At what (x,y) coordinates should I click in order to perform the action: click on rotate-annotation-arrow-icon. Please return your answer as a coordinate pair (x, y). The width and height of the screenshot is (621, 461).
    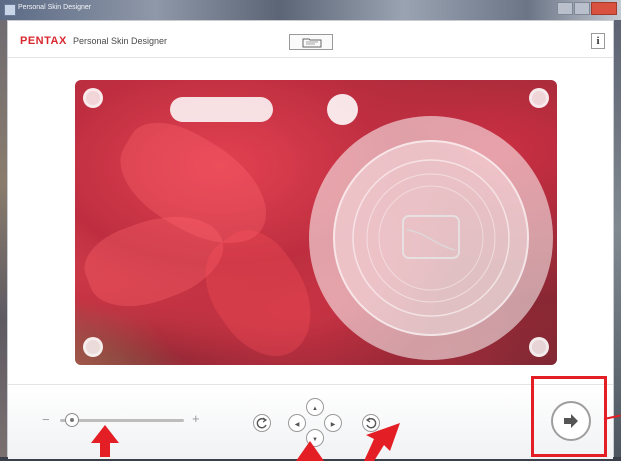
    Looking at the image, I should click on (382, 442).